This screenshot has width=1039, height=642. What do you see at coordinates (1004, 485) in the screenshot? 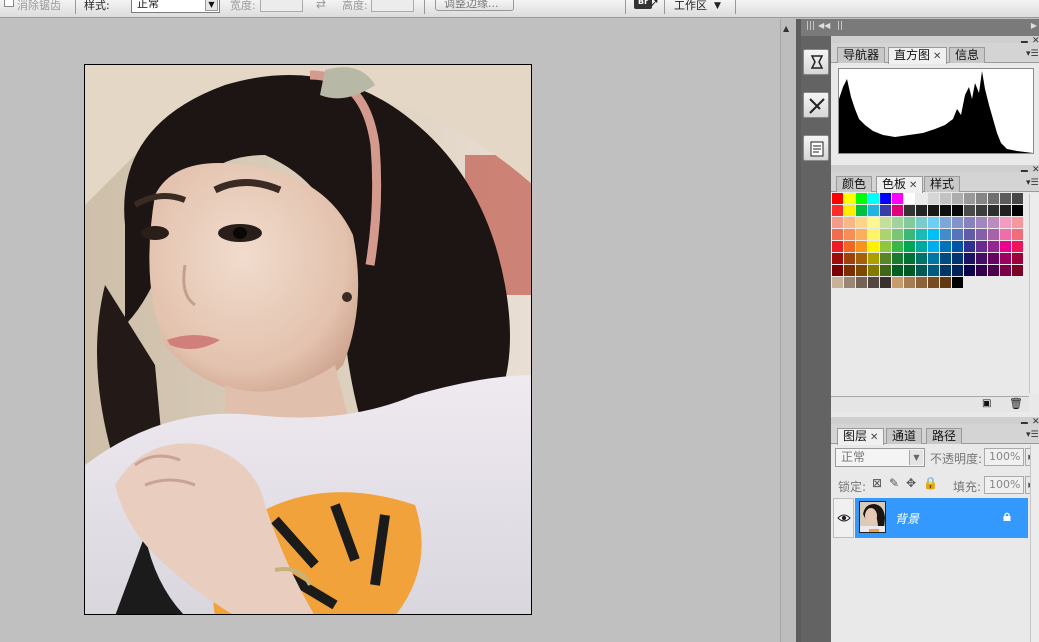
I see `fill-input: 100%` at bounding box center [1004, 485].